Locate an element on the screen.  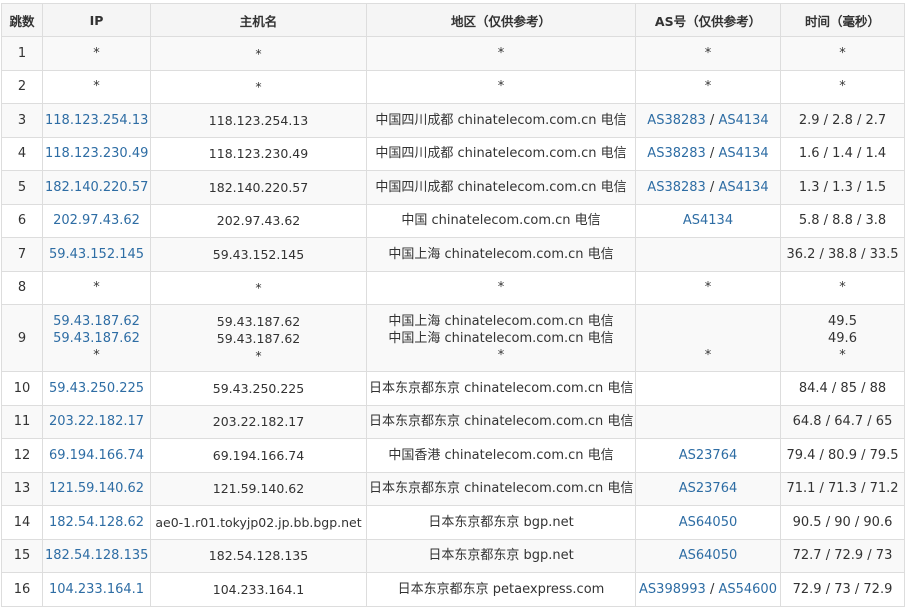
ip-link: 203.22.182.17 is located at coordinates (96, 421).